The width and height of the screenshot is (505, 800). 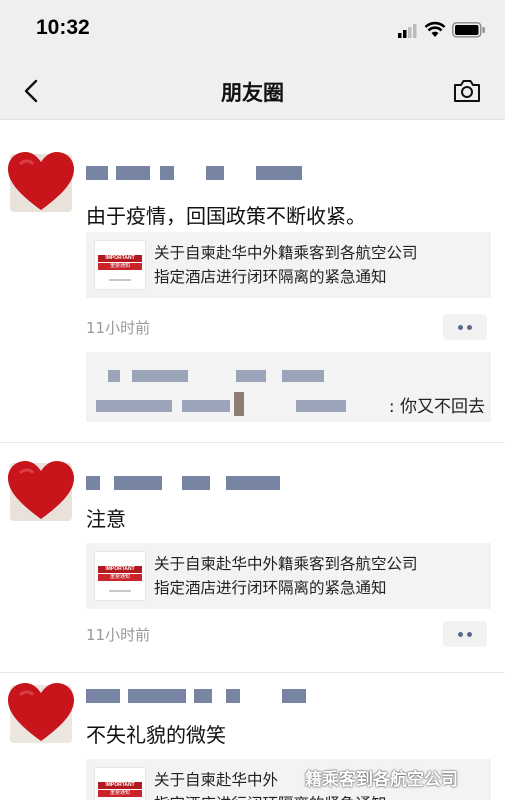 I want to click on wifi-icon, so click(x=435, y=29).